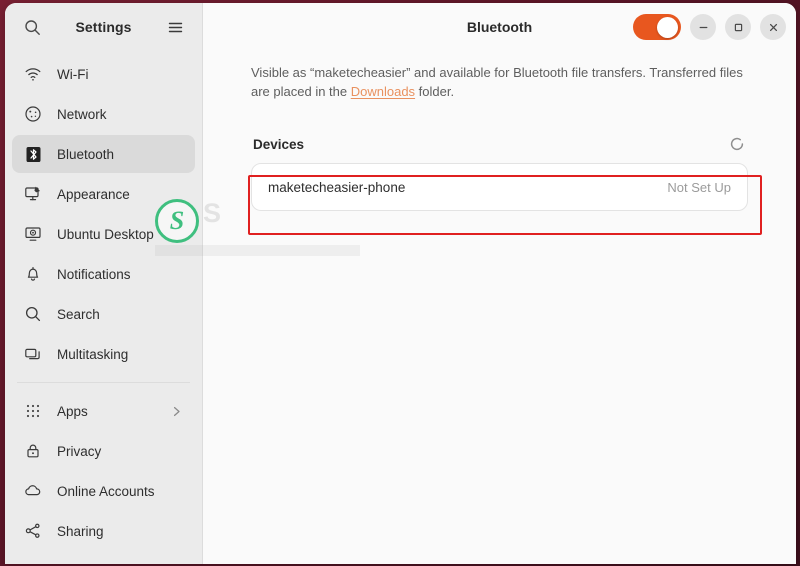  I want to click on sidebar-item-label: Online Accounts, so click(106, 491).